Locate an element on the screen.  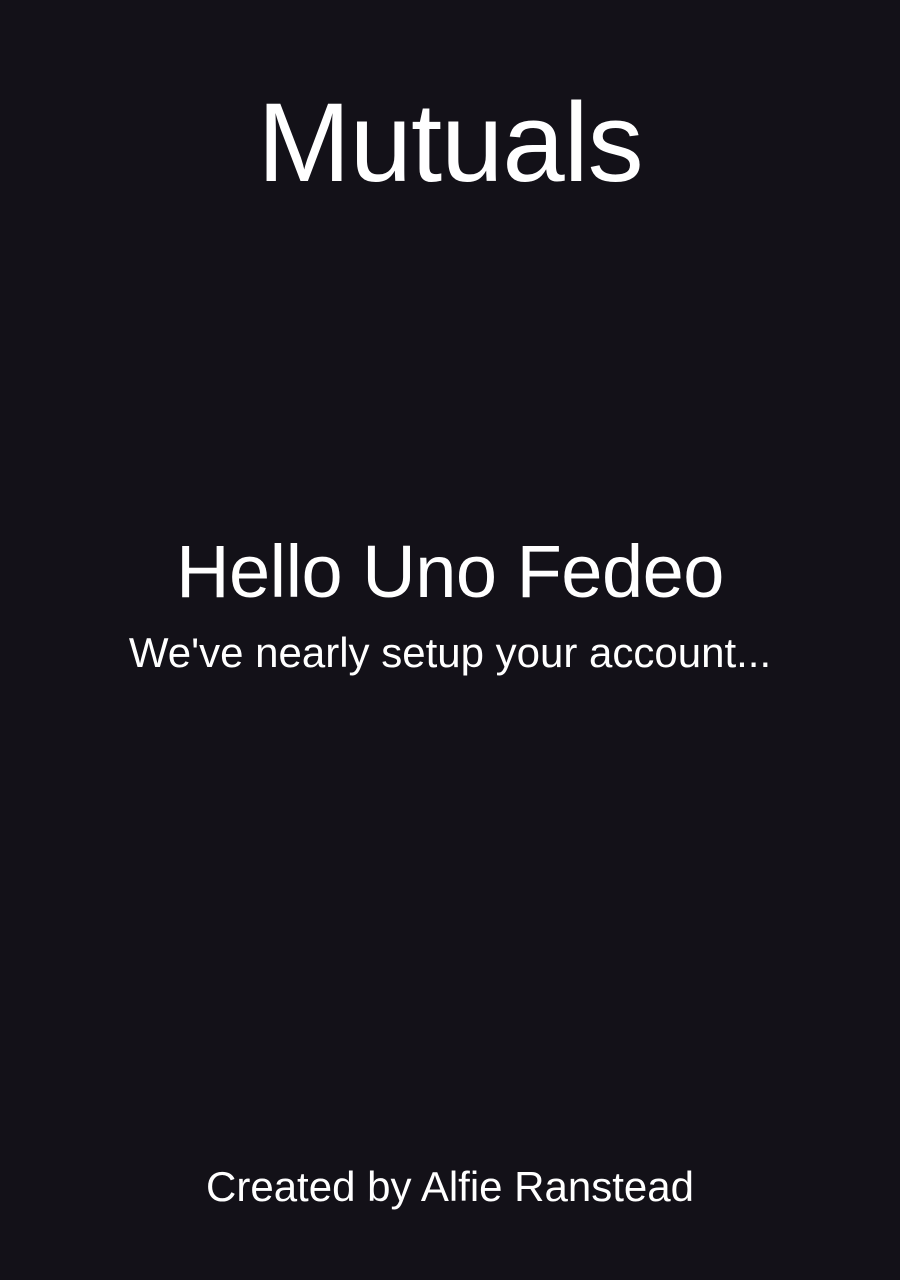
creator-credit: Created by Alfie Ranstead is located at coordinates (450, 1186).